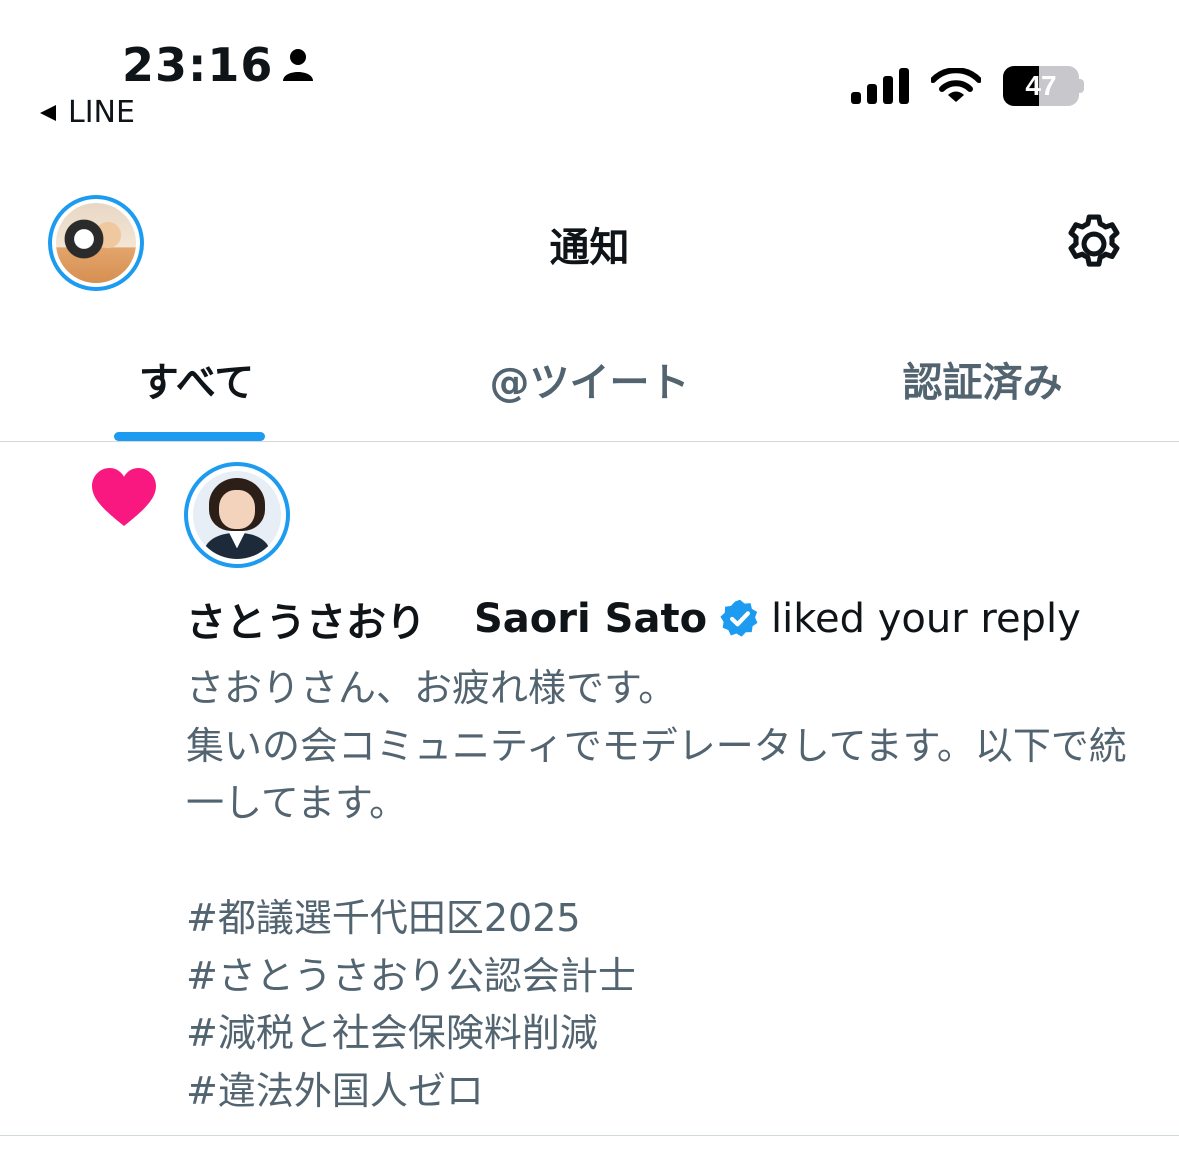 The width and height of the screenshot is (1179, 1163). What do you see at coordinates (589, 1135) in the screenshot?
I see `divider` at bounding box center [589, 1135].